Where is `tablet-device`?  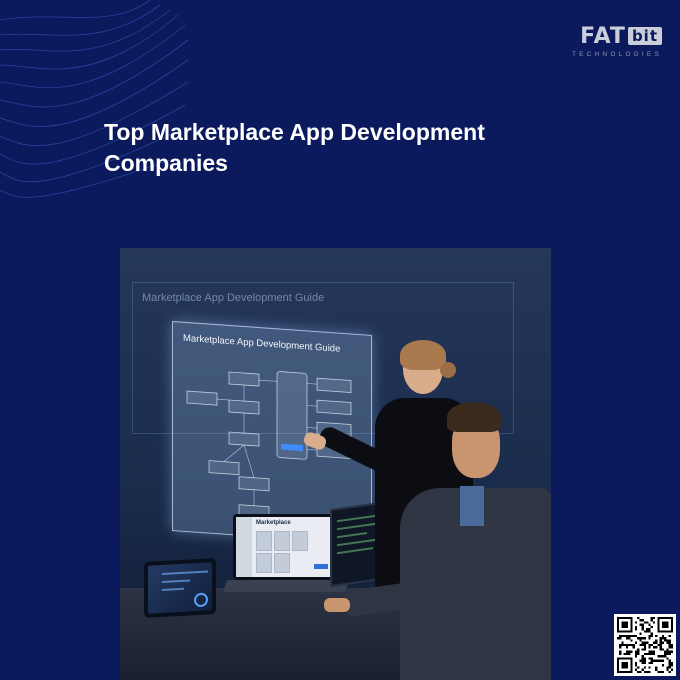
tablet-device is located at coordinates (180, 588).